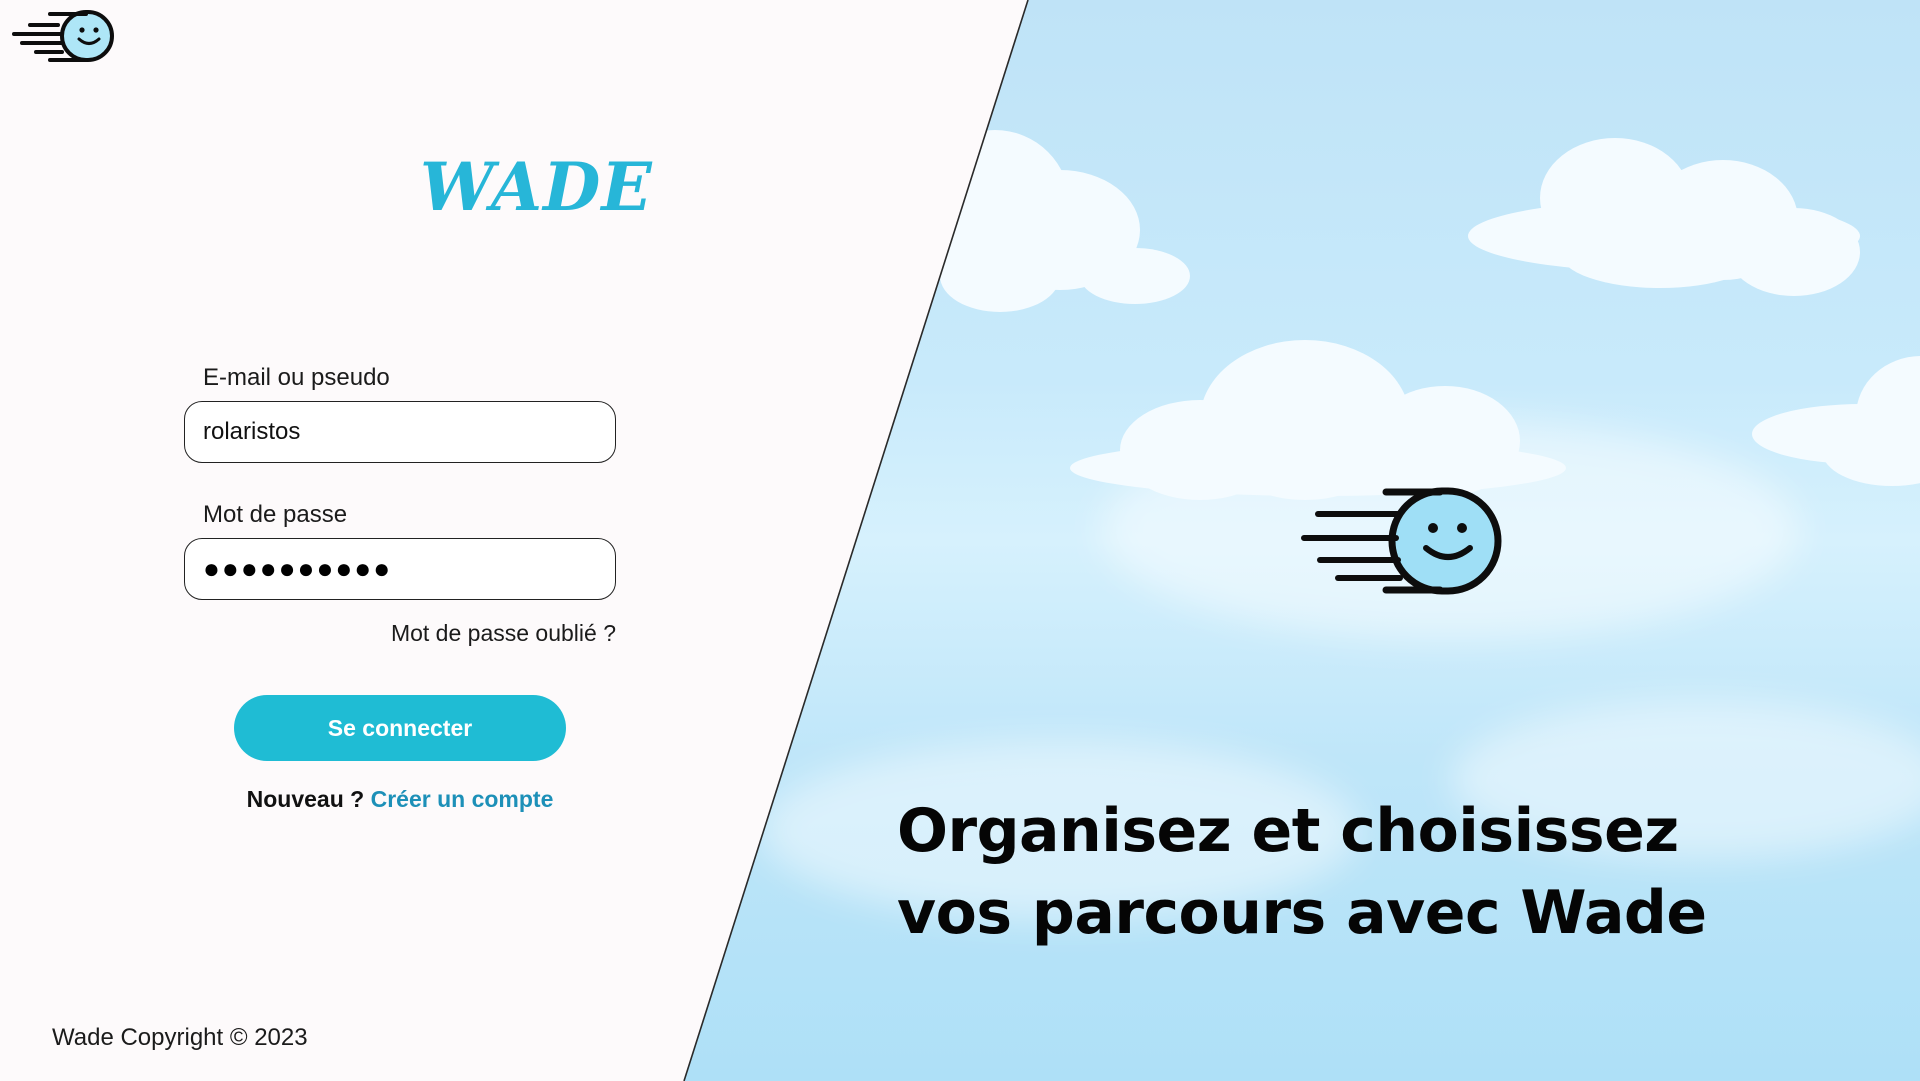  I want to click on tagline-line-1: Organisez et choisissez, so click(1288, 831).